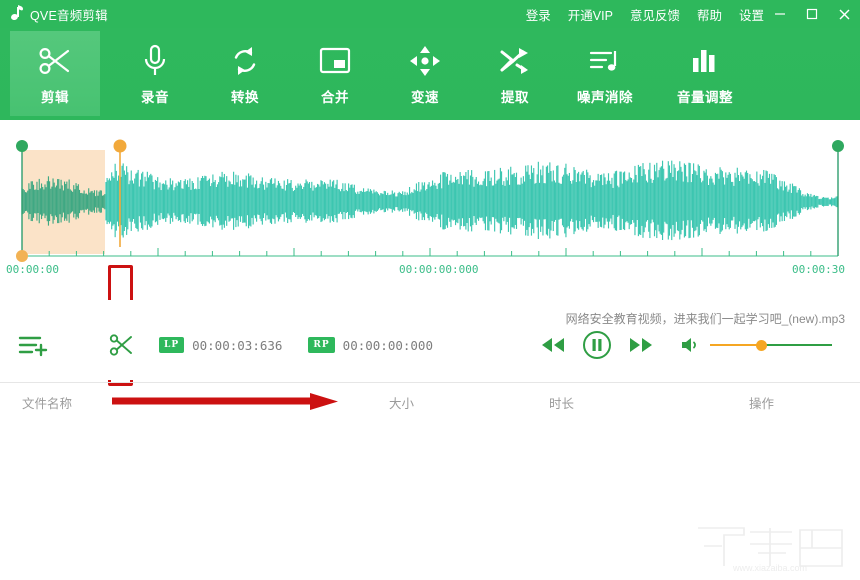 This screenshot has width=860, height=580. What do you see at coordinates (838, 146) in the screenshot?
I see `selection-end-handle` at bounding box center [838, 146].